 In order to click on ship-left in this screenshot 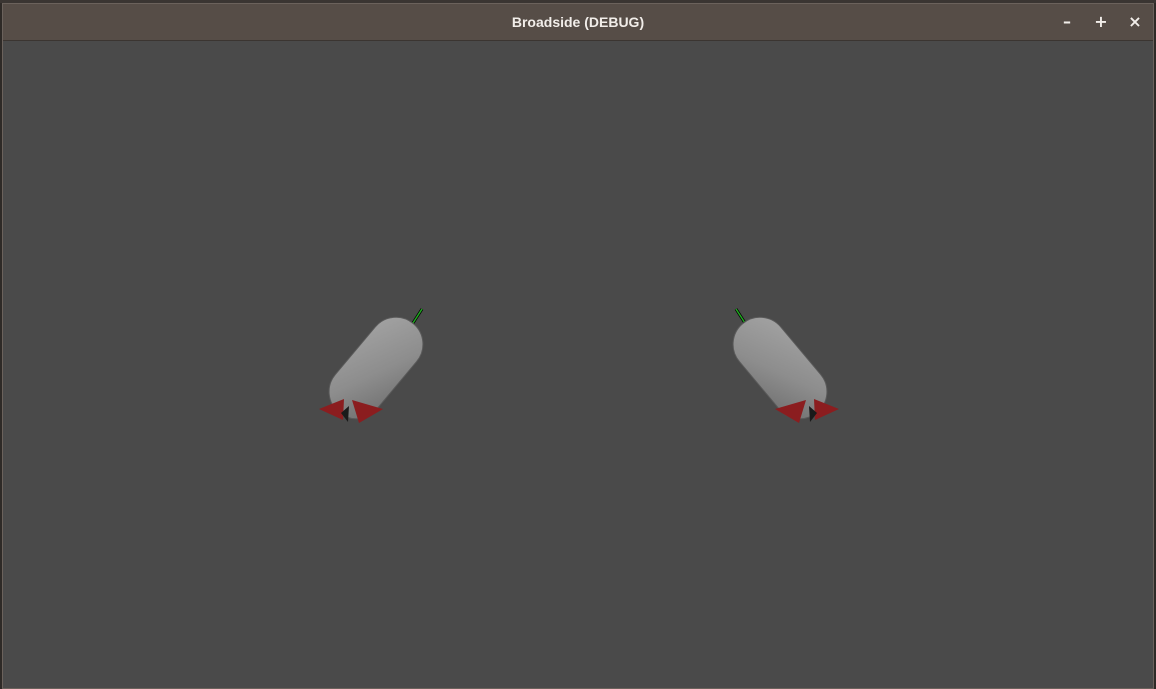, I will do `click(371, 365)`.